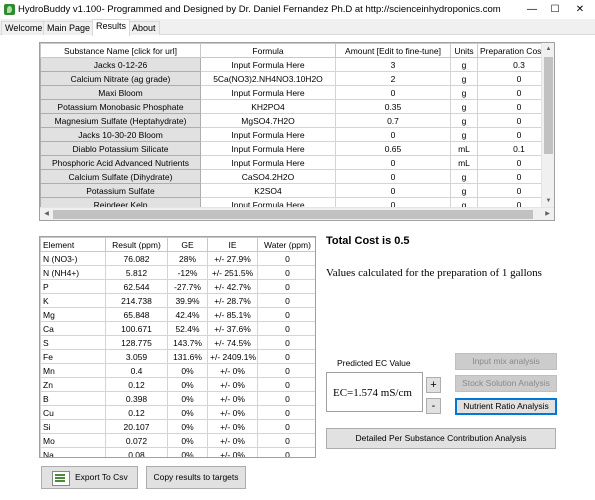  What do you see at coordinates (187, 272) in the screenshot?
I see `ge-cell: -12%` at bounding box center [187, 272].